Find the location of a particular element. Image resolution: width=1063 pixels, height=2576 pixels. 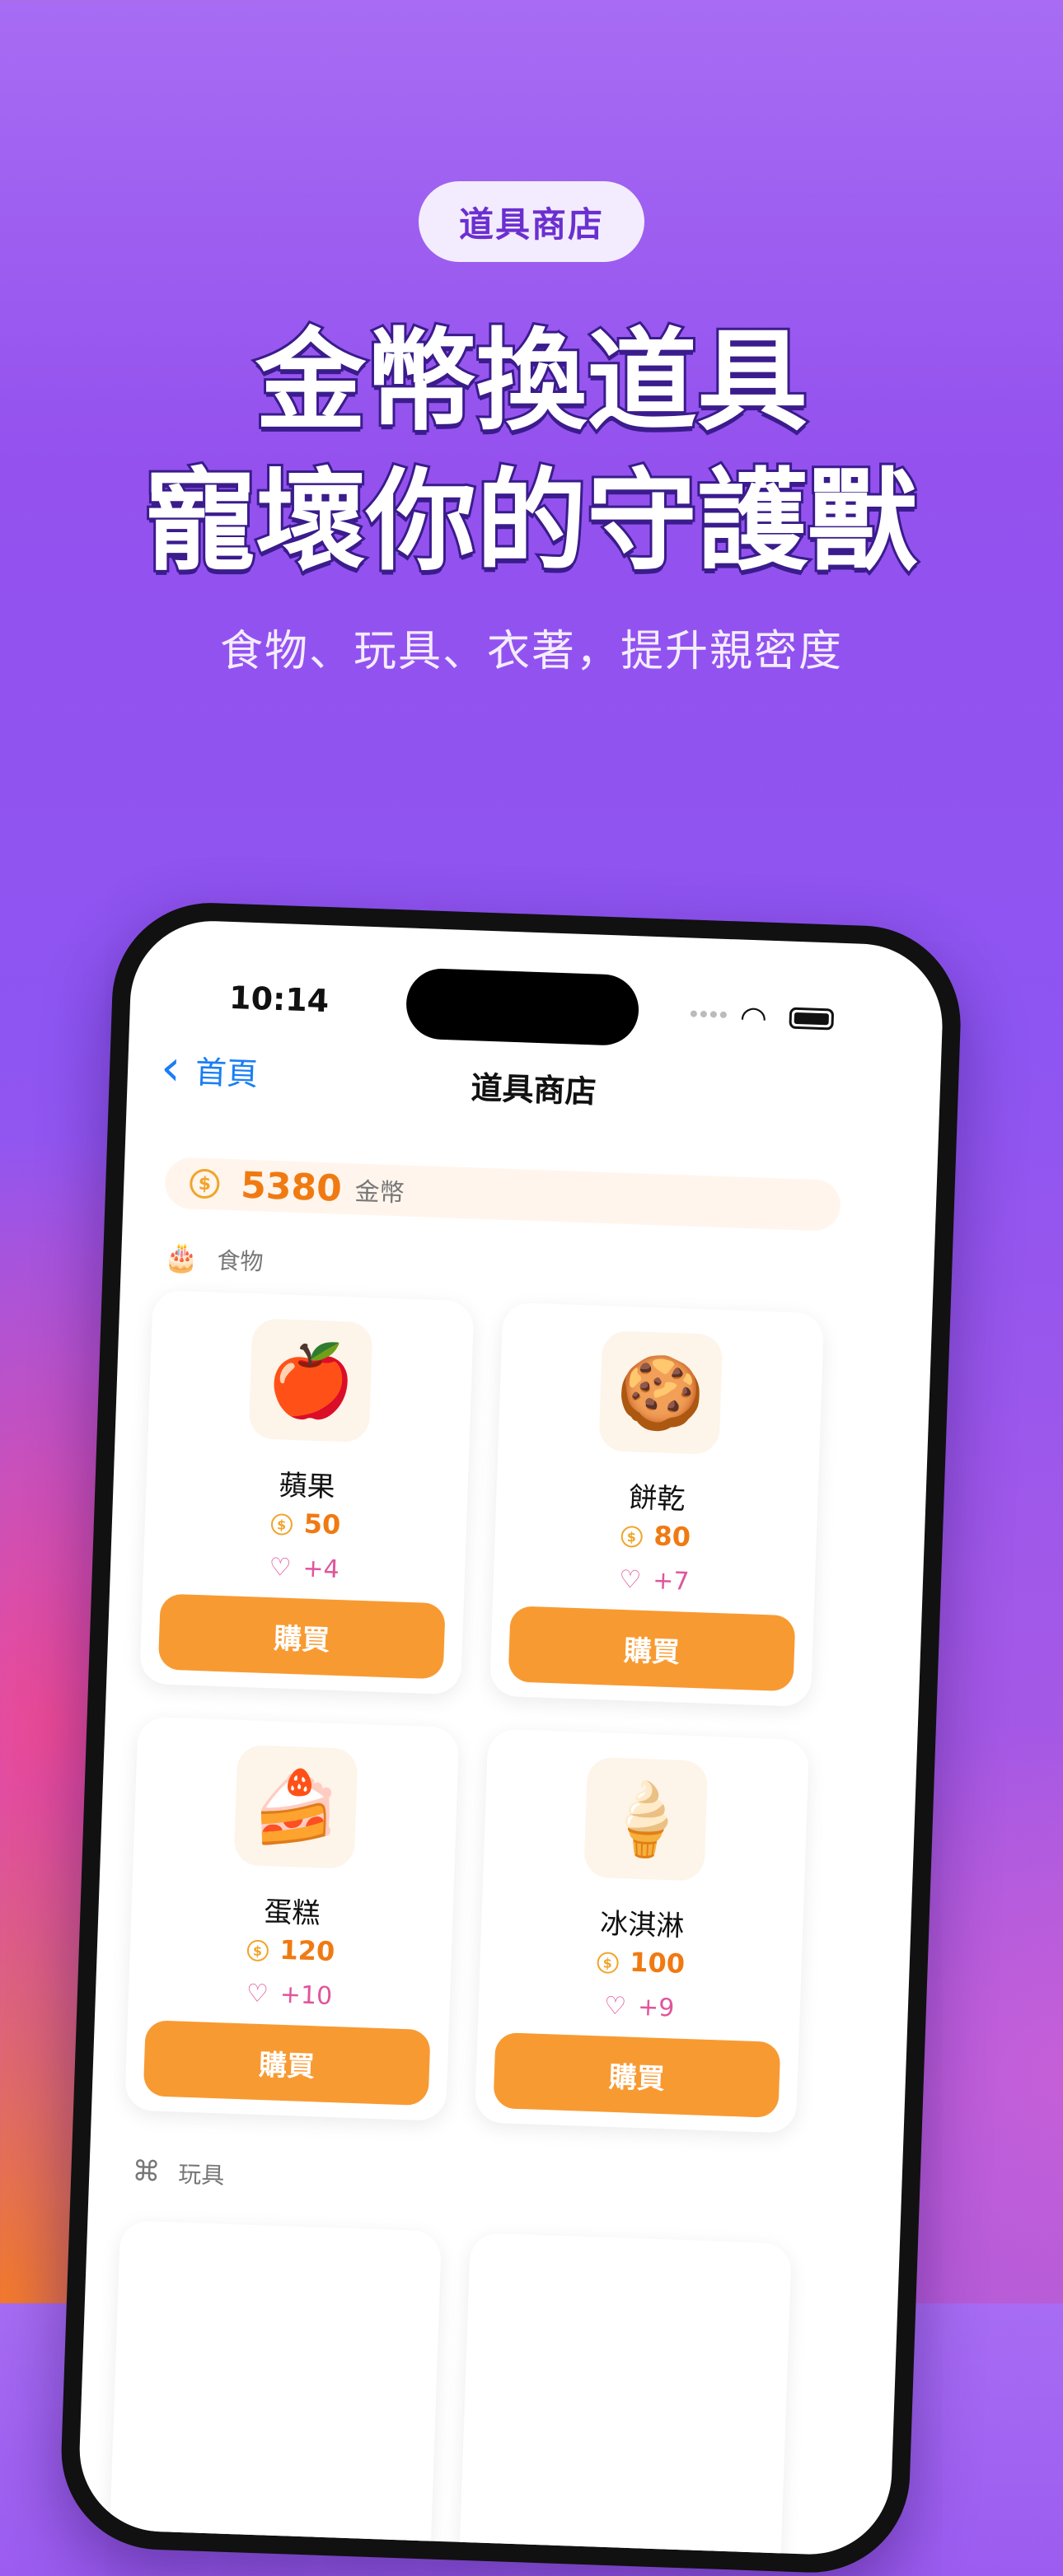

wifi-icon: ◠ is located at coordinates (753, 1017).